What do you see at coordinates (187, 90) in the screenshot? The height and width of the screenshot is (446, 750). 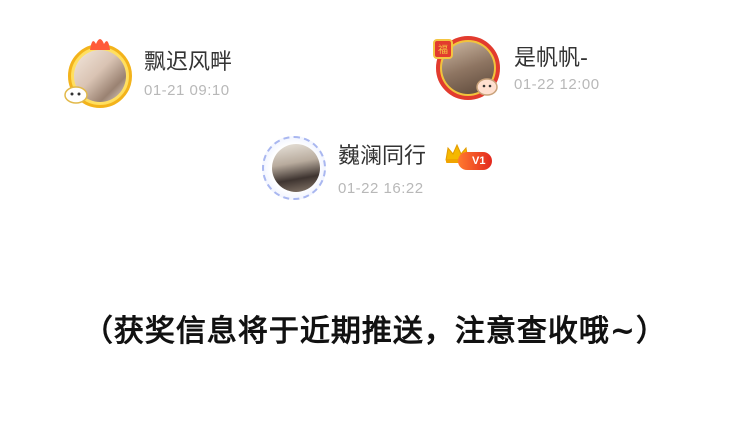 I see `winner-time: 01-21 09:10` at bounding box center [187, 90].